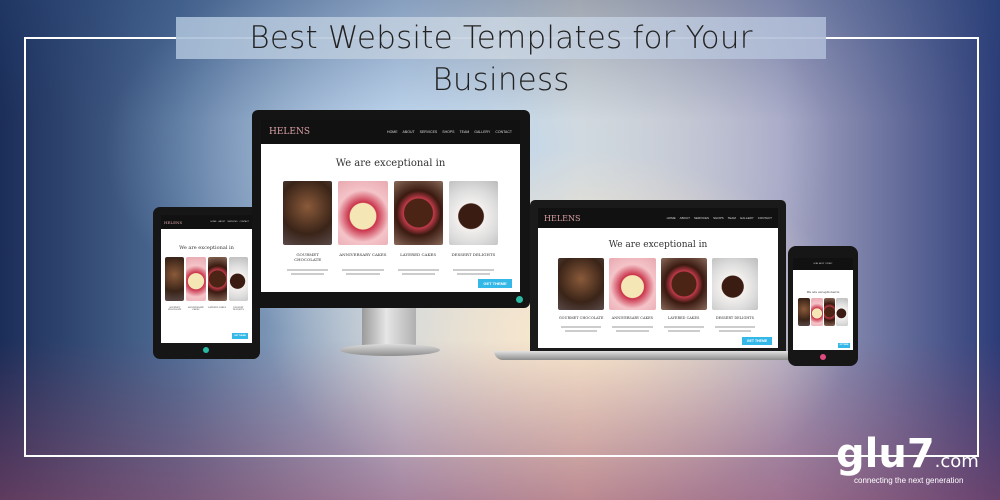  What do you see at coordinates (473, 254) in the screenshot?
I see `monitor-card-title: DESSERT DELIGHTS` at bounding box center [473, 254].